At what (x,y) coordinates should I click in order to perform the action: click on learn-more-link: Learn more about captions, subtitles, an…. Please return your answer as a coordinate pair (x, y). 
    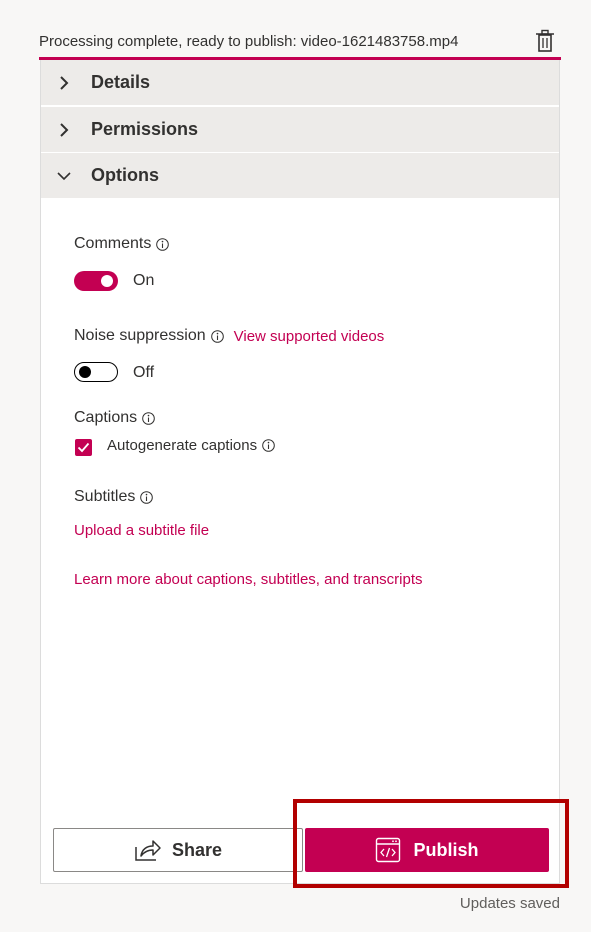
    Looking at the image, I should click on (248, 579).